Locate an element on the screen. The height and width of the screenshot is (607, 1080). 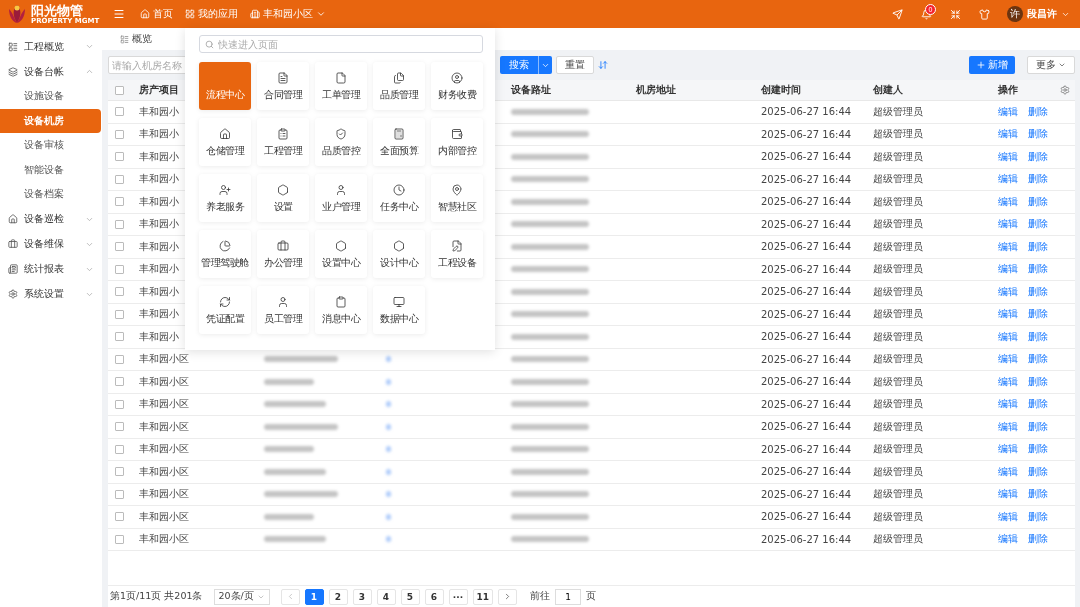
app-tile: 内部管控 is located at coordinates (457, 142).